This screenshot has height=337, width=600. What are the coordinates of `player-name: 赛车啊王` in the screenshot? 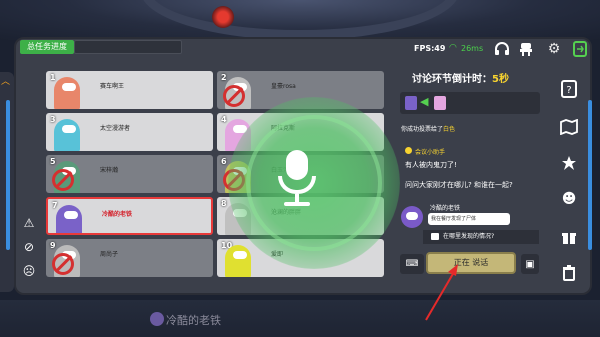 It's located at (112, 86).